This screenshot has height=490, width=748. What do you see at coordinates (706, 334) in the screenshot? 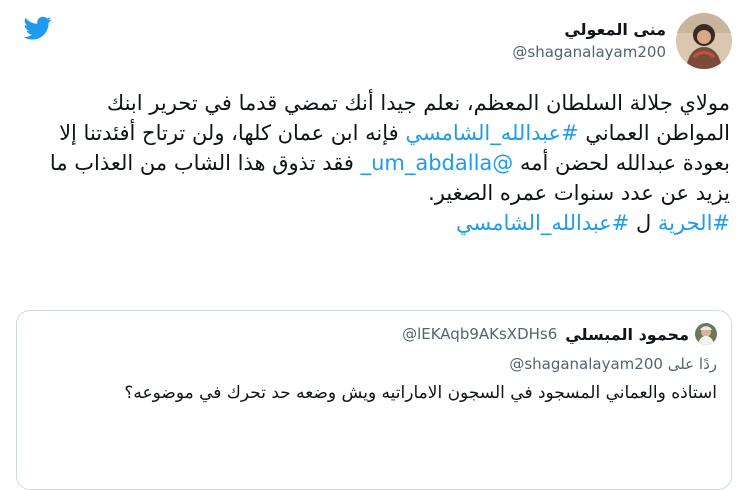
I see `quoted-author-avatar` at bounding box center [706, 334].